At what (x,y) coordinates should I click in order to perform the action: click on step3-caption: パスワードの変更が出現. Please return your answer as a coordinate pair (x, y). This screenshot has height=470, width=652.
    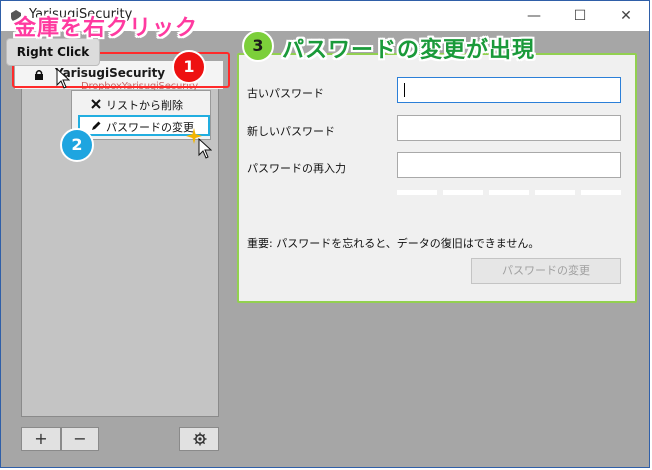
    Looking at the image, I should click on (409, 50).